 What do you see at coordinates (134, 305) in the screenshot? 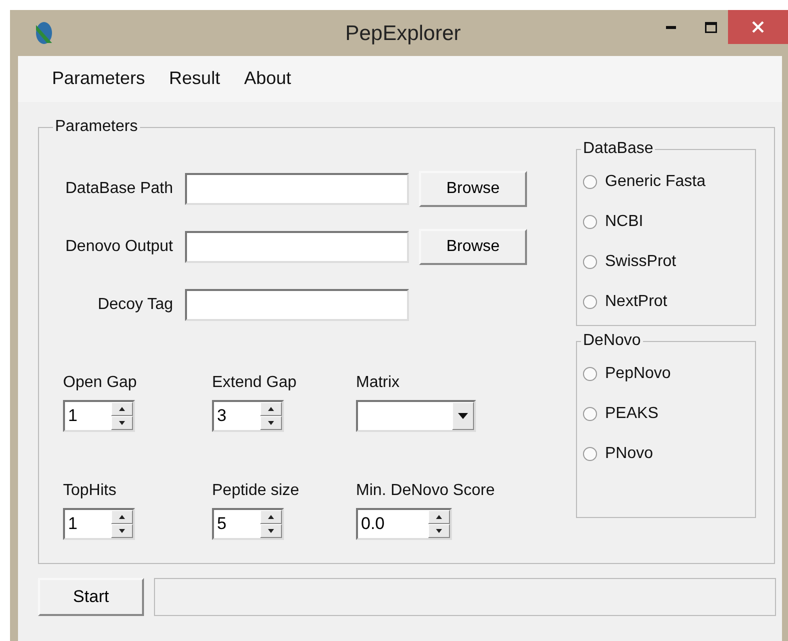
I see `field-label: Decoy Tag` at bounding box center [134, 305].